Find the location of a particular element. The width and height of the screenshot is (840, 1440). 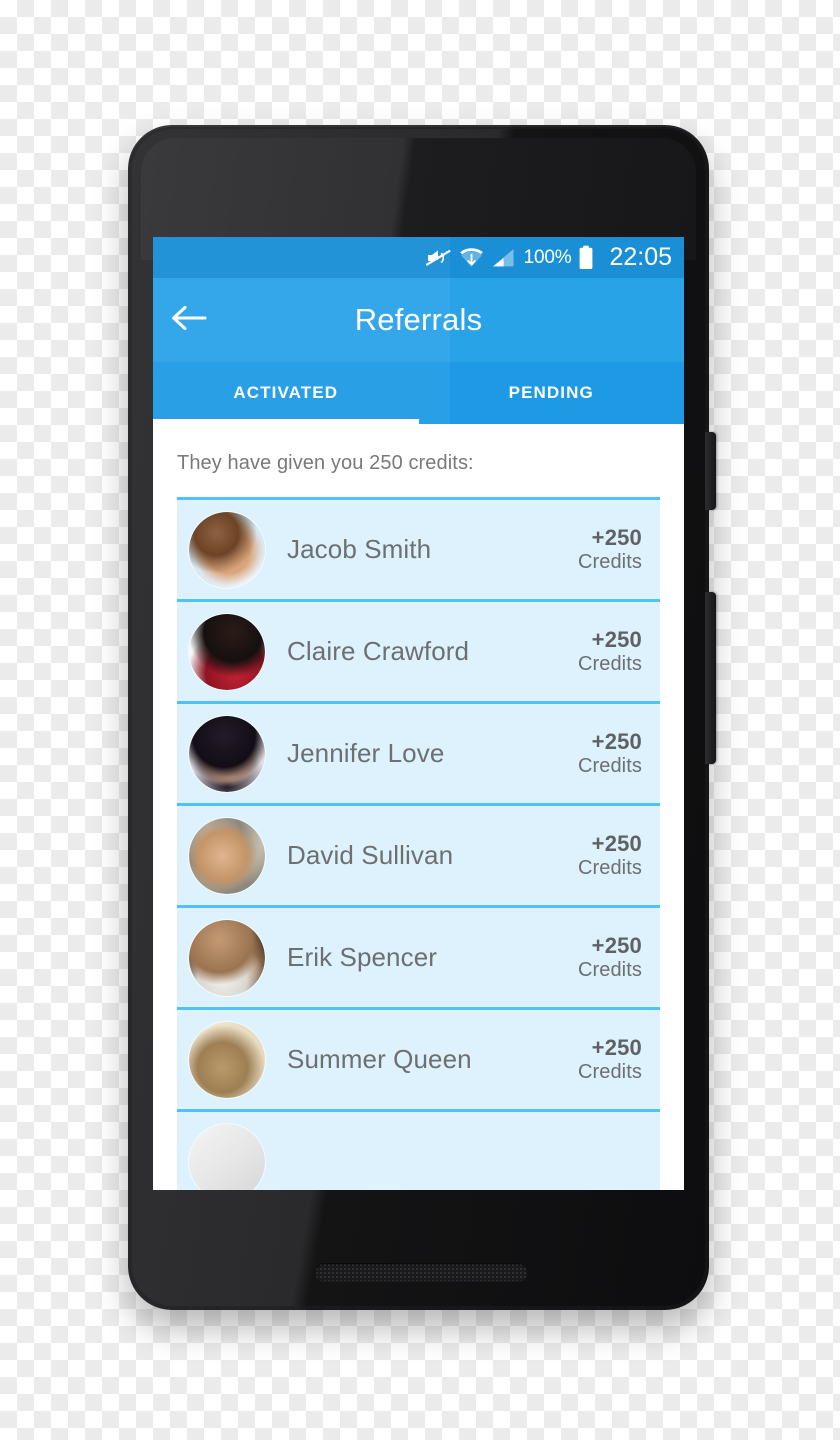

man-on-rocks-photo is located at coordinates (227, 855).